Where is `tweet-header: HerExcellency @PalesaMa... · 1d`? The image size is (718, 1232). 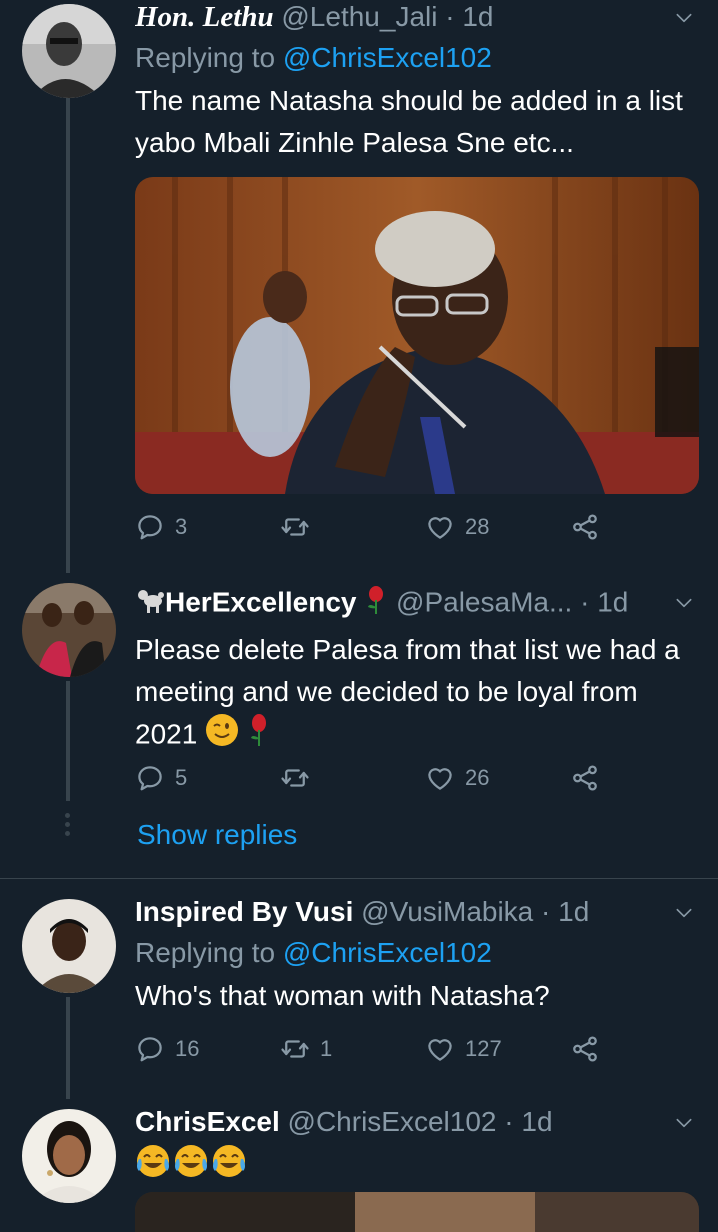 tweet-header: HerExcellency @PalesaMa... · 1d is located at coordinates (416, 604).